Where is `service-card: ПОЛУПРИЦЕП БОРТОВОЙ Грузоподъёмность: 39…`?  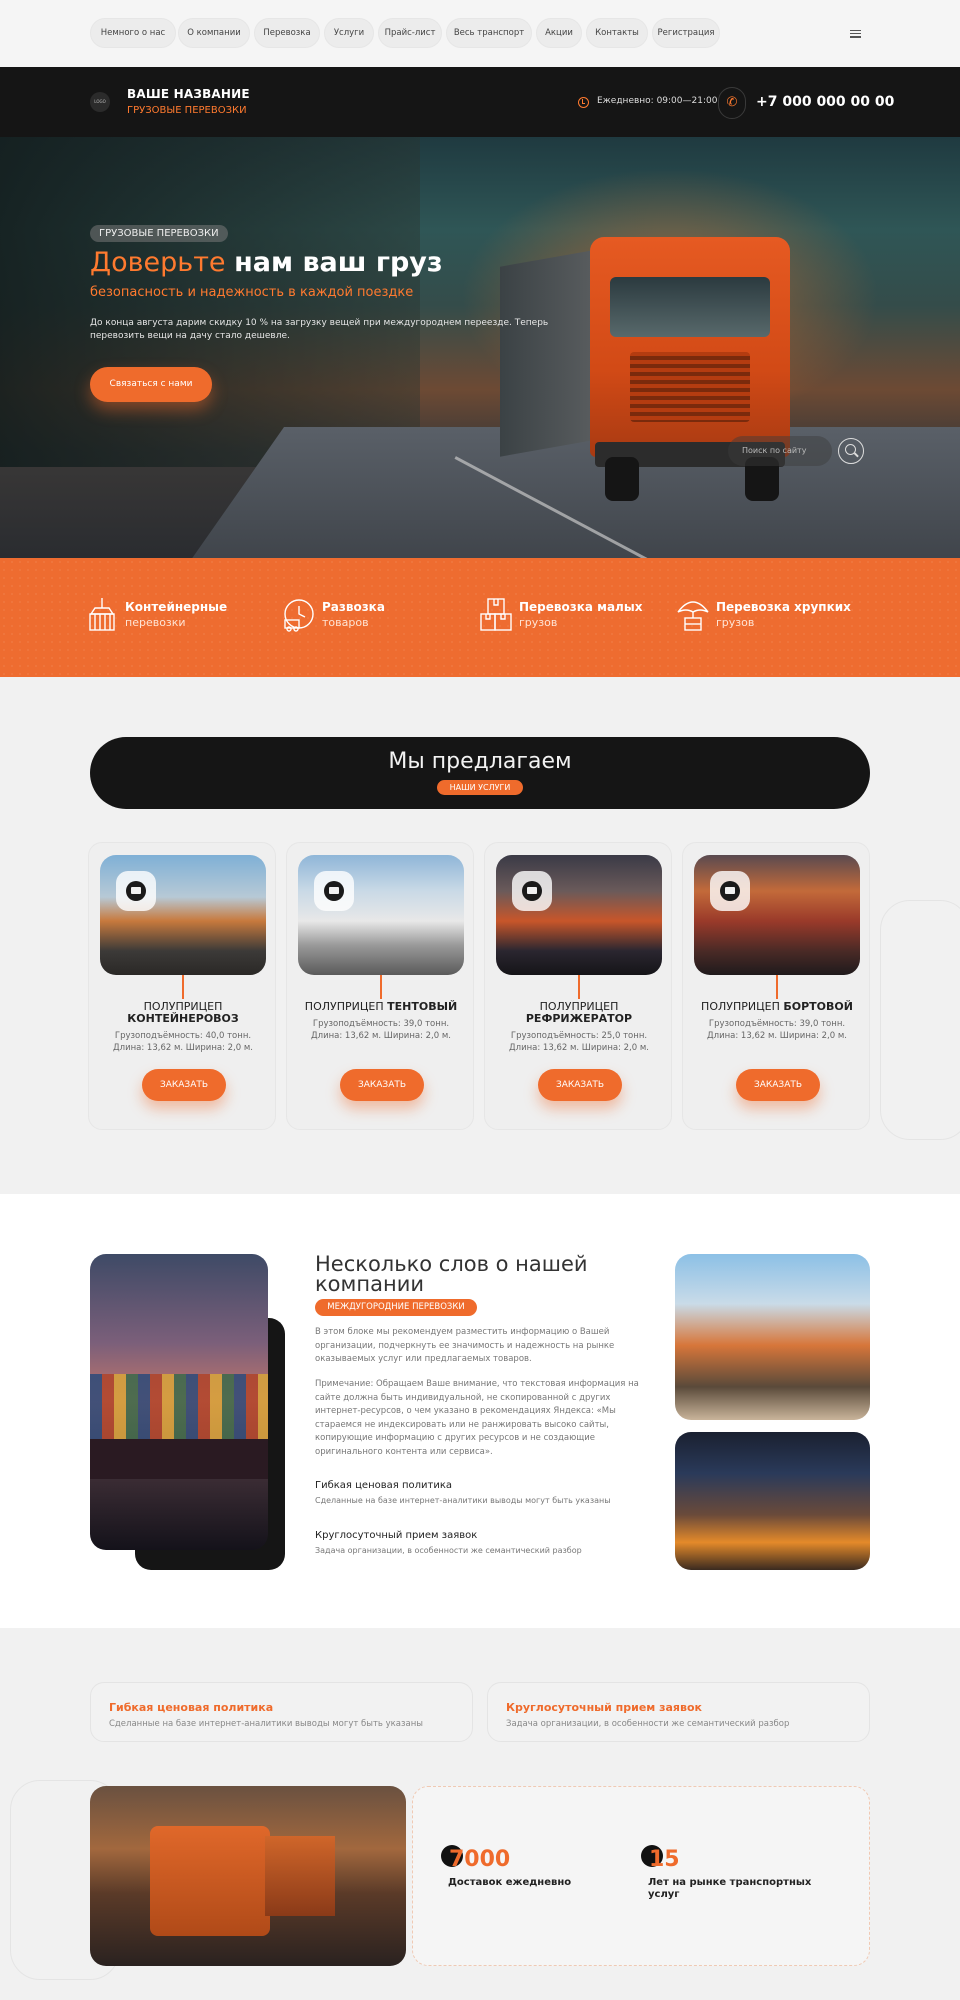
service-card: ПОЛУПРИЦЕП БОРТОВОЙ Грузоподъёмность: 39… is located at coordinates (776, 986).